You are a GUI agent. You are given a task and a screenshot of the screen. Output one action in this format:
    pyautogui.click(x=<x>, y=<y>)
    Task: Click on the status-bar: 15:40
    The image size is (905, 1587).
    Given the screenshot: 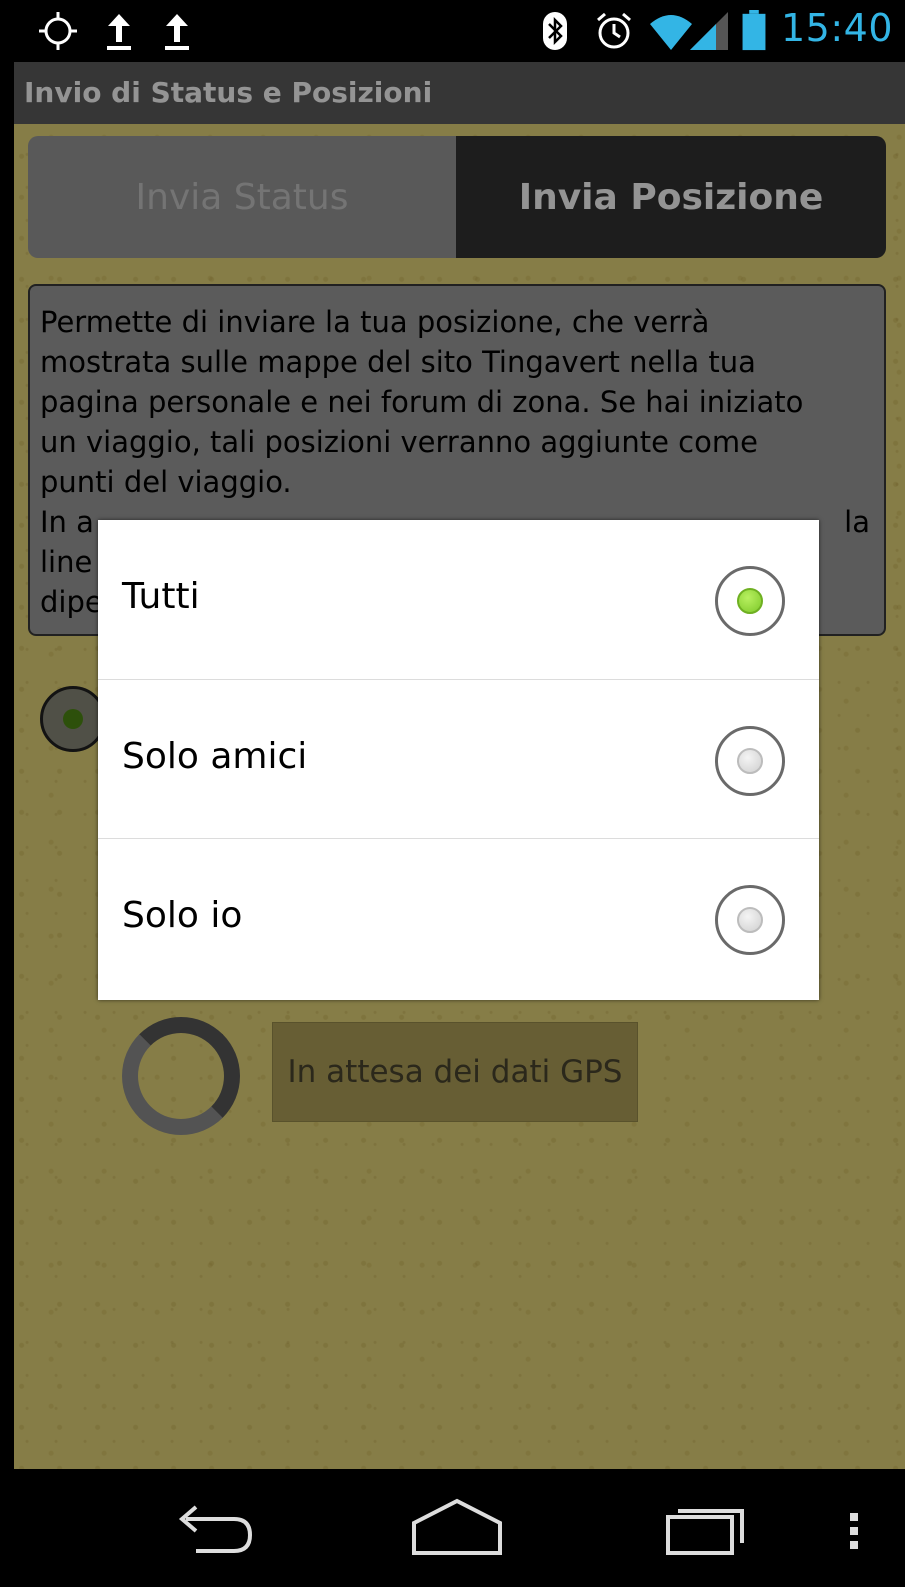 What is the action you would take?
    pyautogui.click(x=452, y=31)
    